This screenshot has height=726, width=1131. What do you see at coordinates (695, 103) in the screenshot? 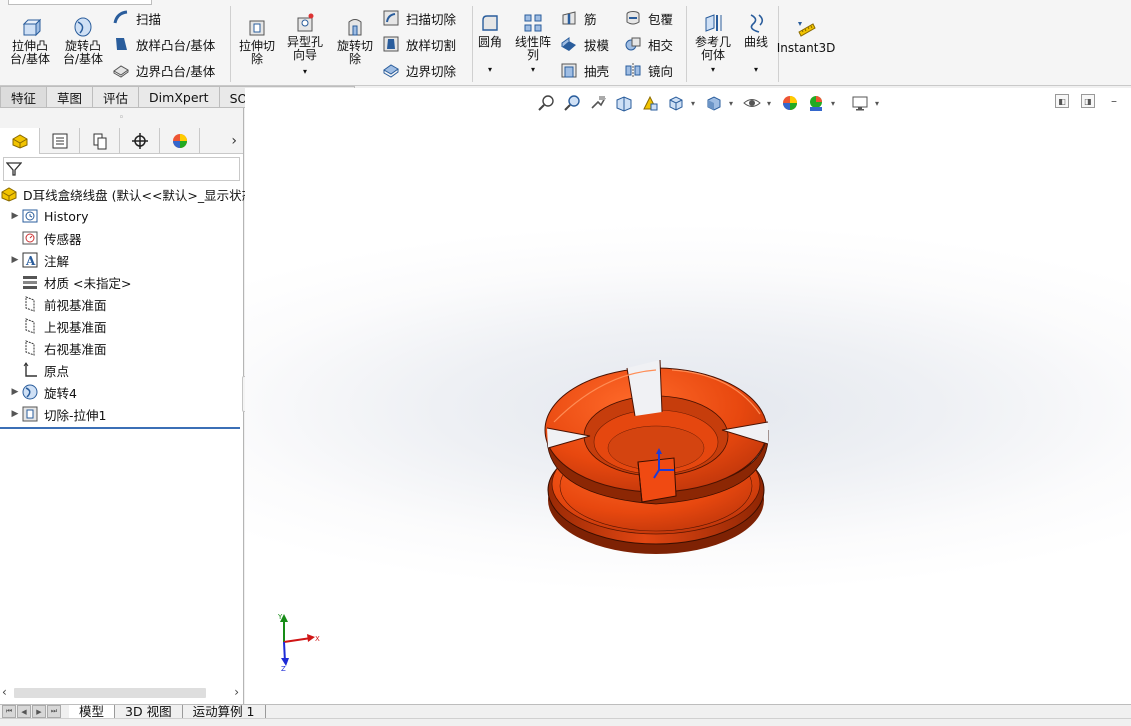
I see `view-orientation-dropdown-arrow: ▾` at bounding box center [695, 103].